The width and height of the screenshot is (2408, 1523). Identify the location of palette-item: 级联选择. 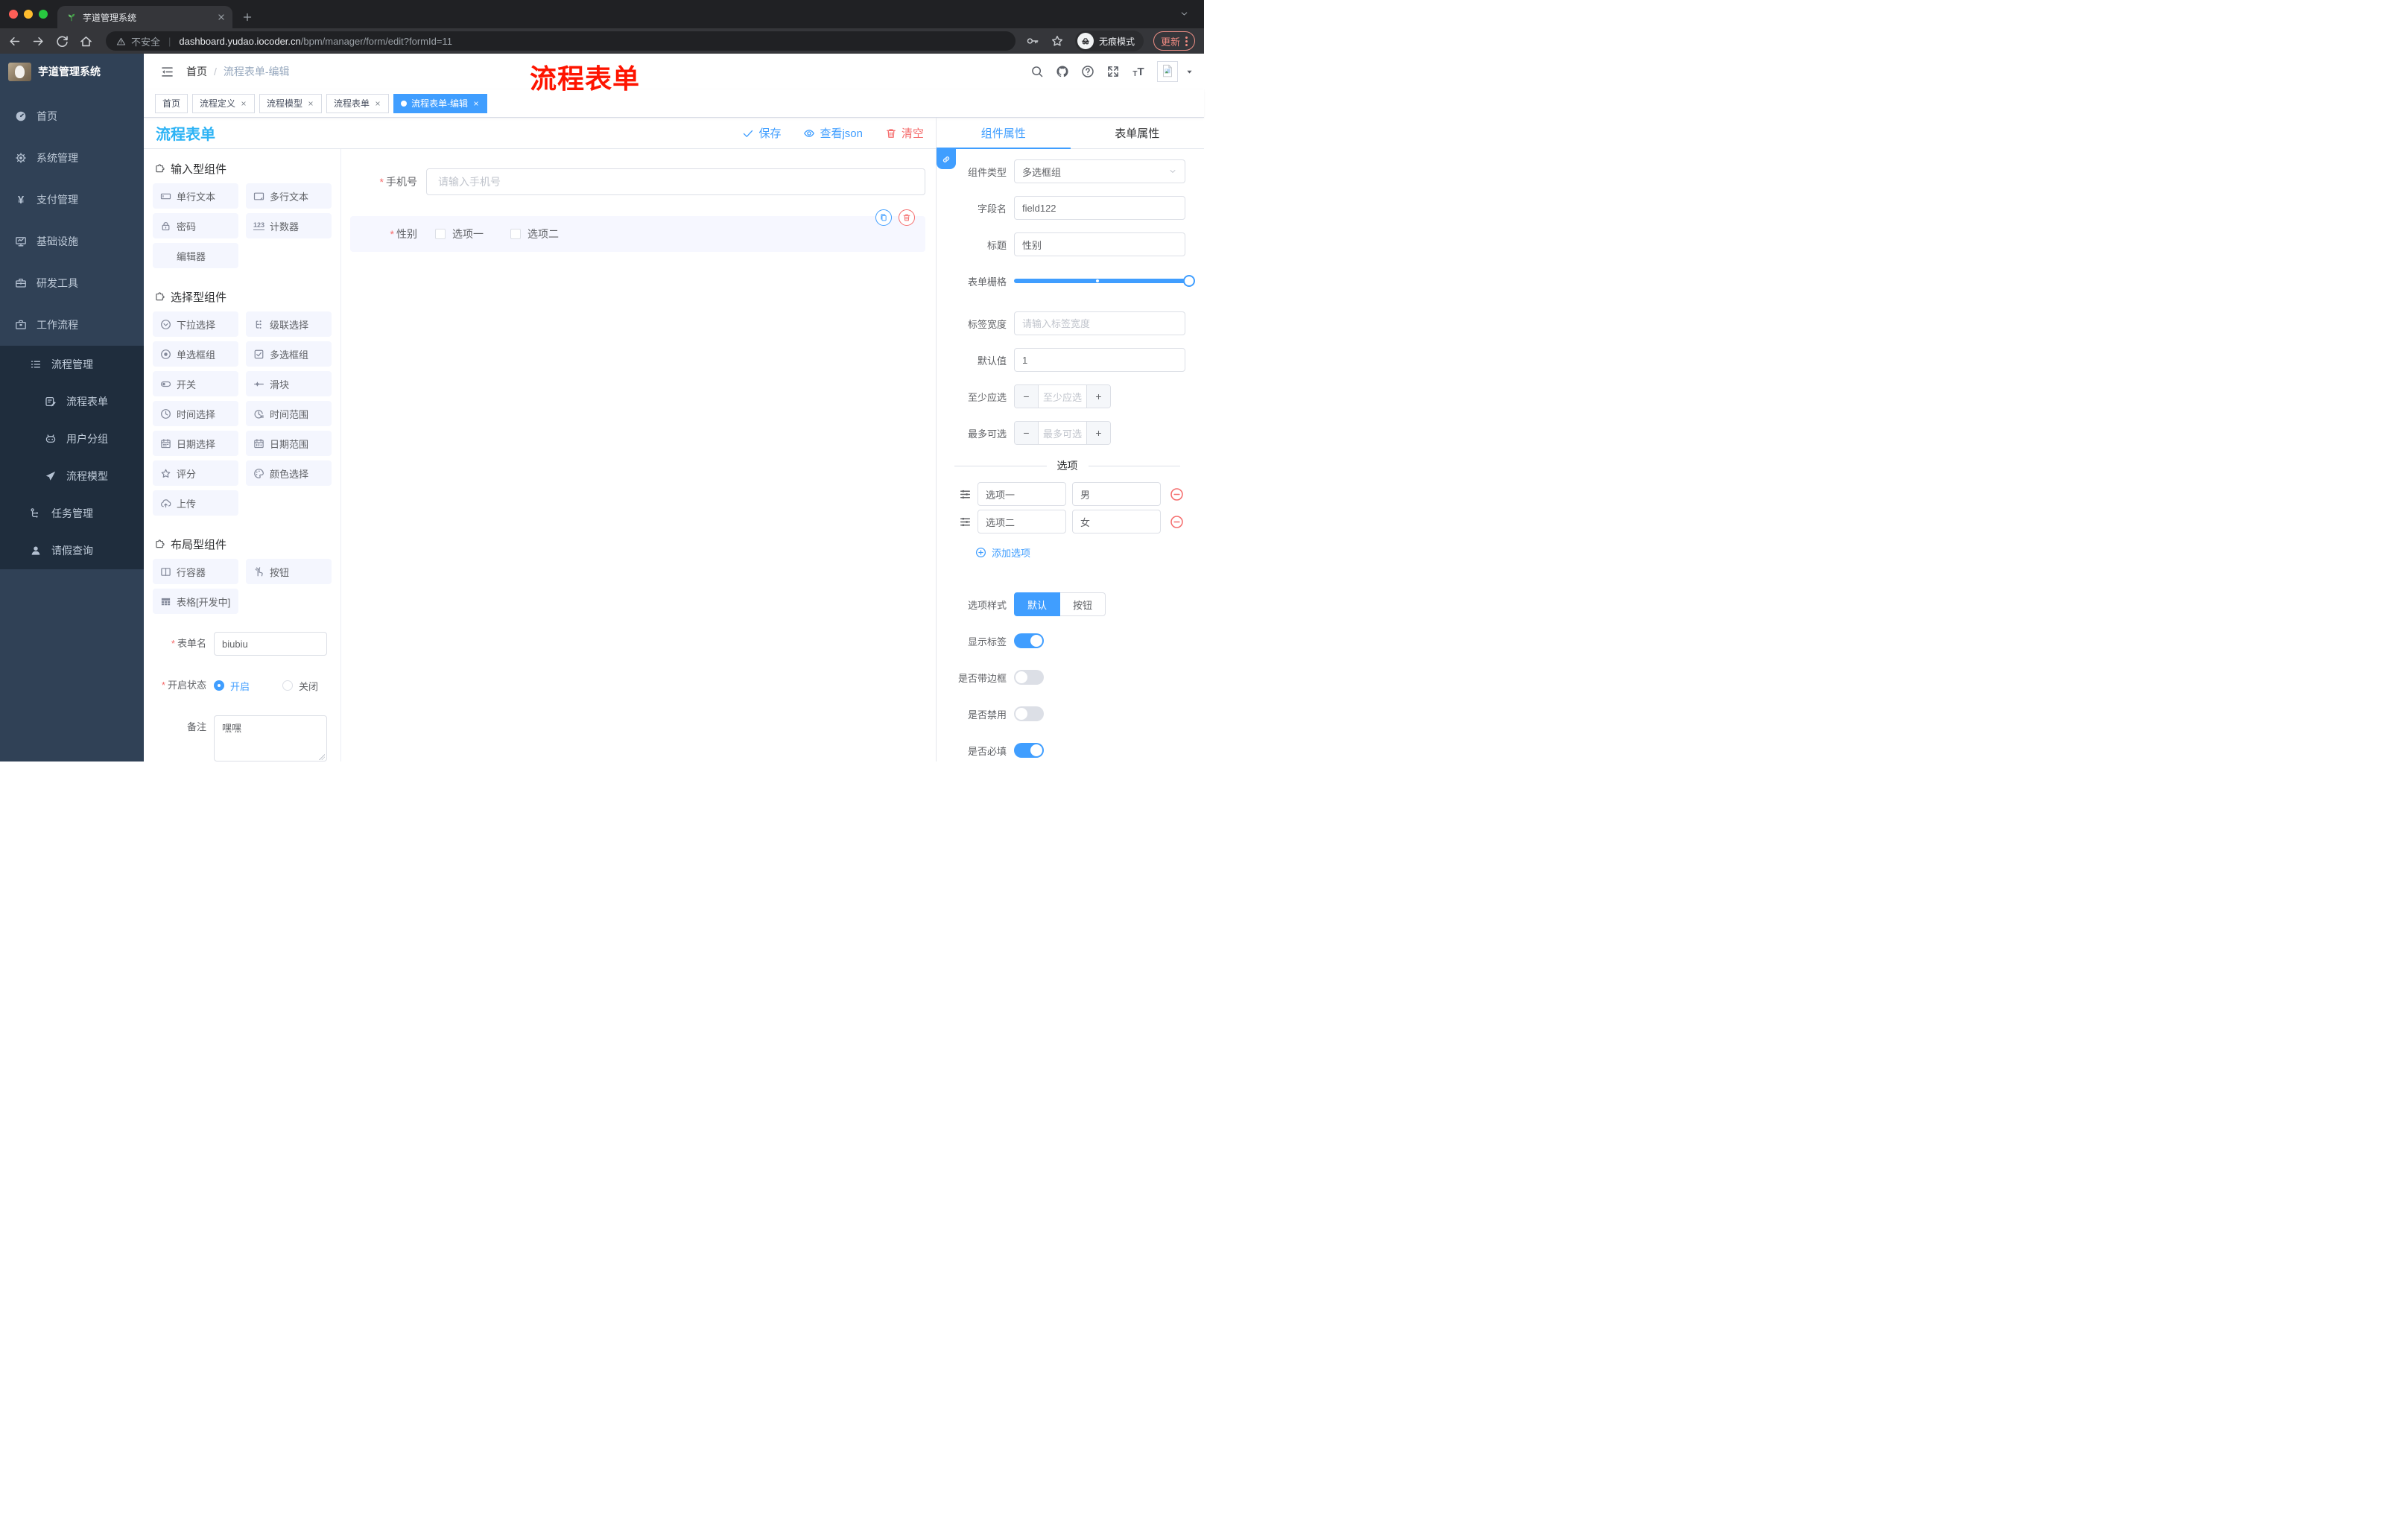
(289, 324).